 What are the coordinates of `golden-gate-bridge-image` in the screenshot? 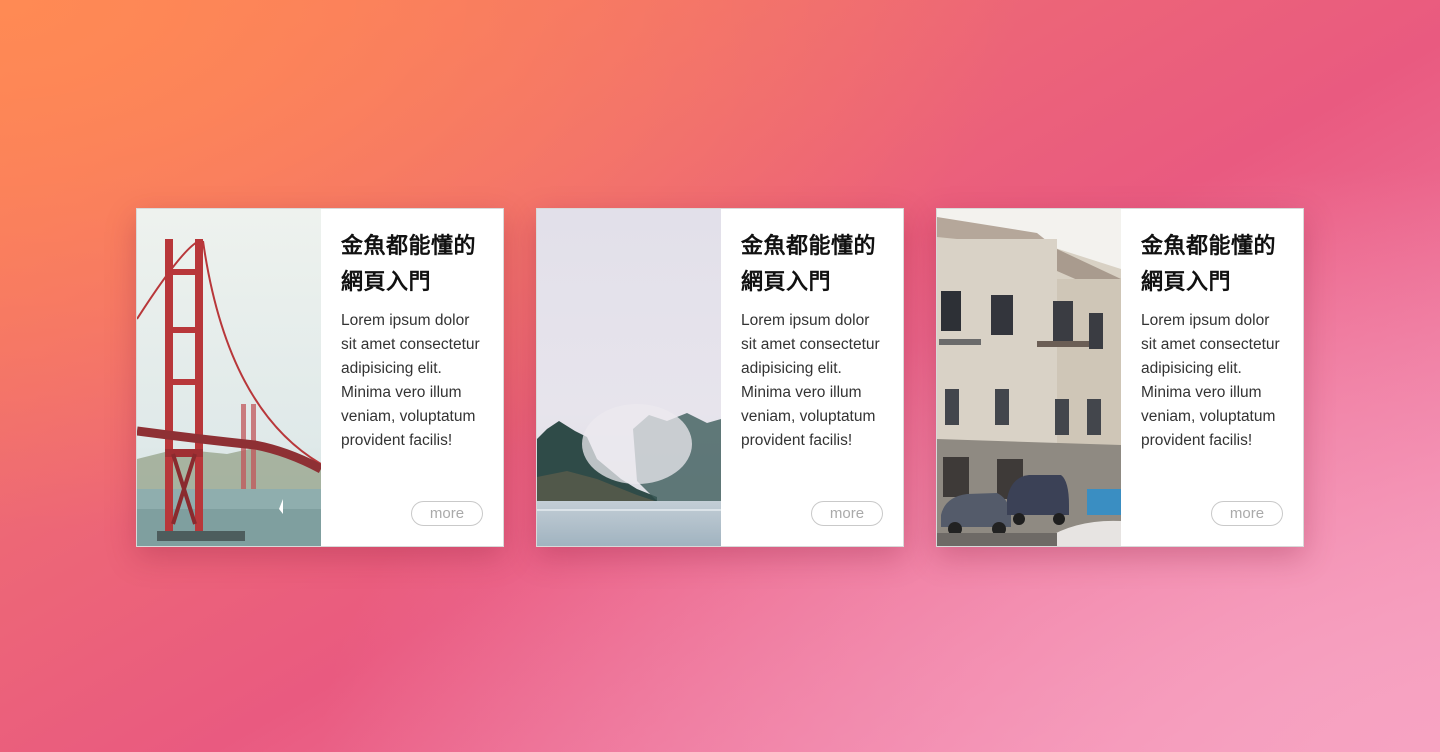 It's located at (229, 377).